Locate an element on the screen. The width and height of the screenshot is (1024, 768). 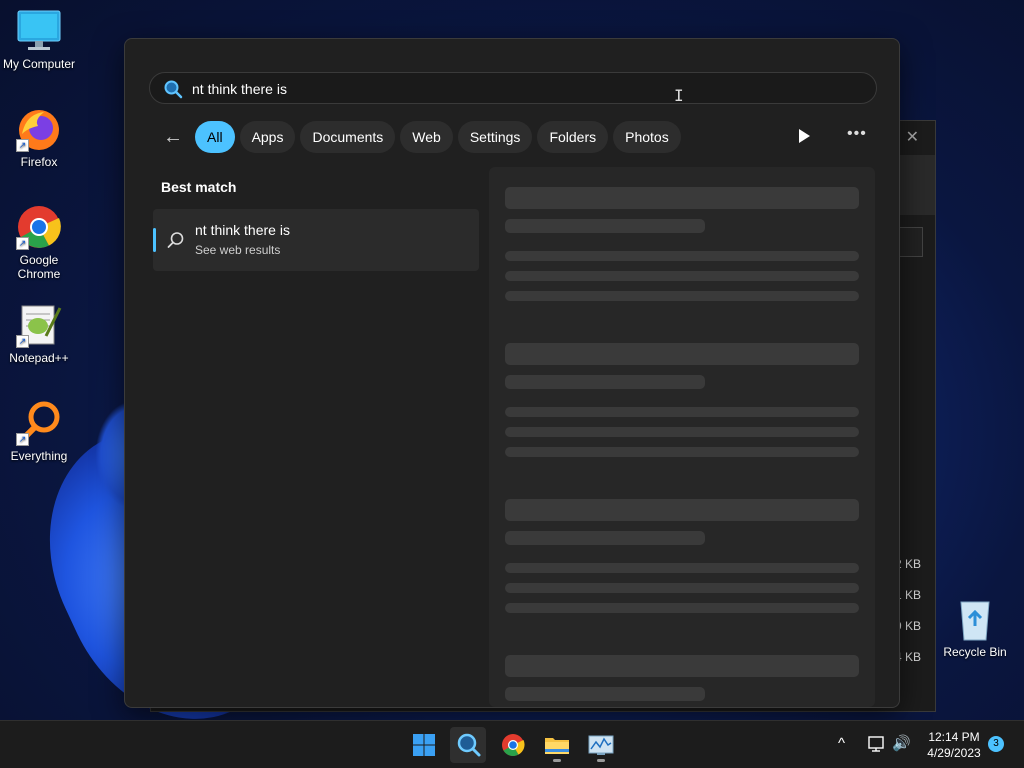
desktop-icon-label: Google Chrome is located at coordinates (39, 267).